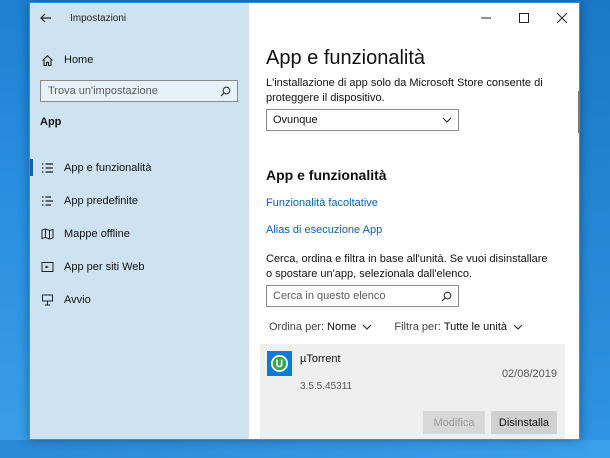 This screenshot has height=458, width=610. What do you see at coordinates (346, 58) in the screenshot?
I see `page-title: App e funzionalità` at bounding box center [346, 58].